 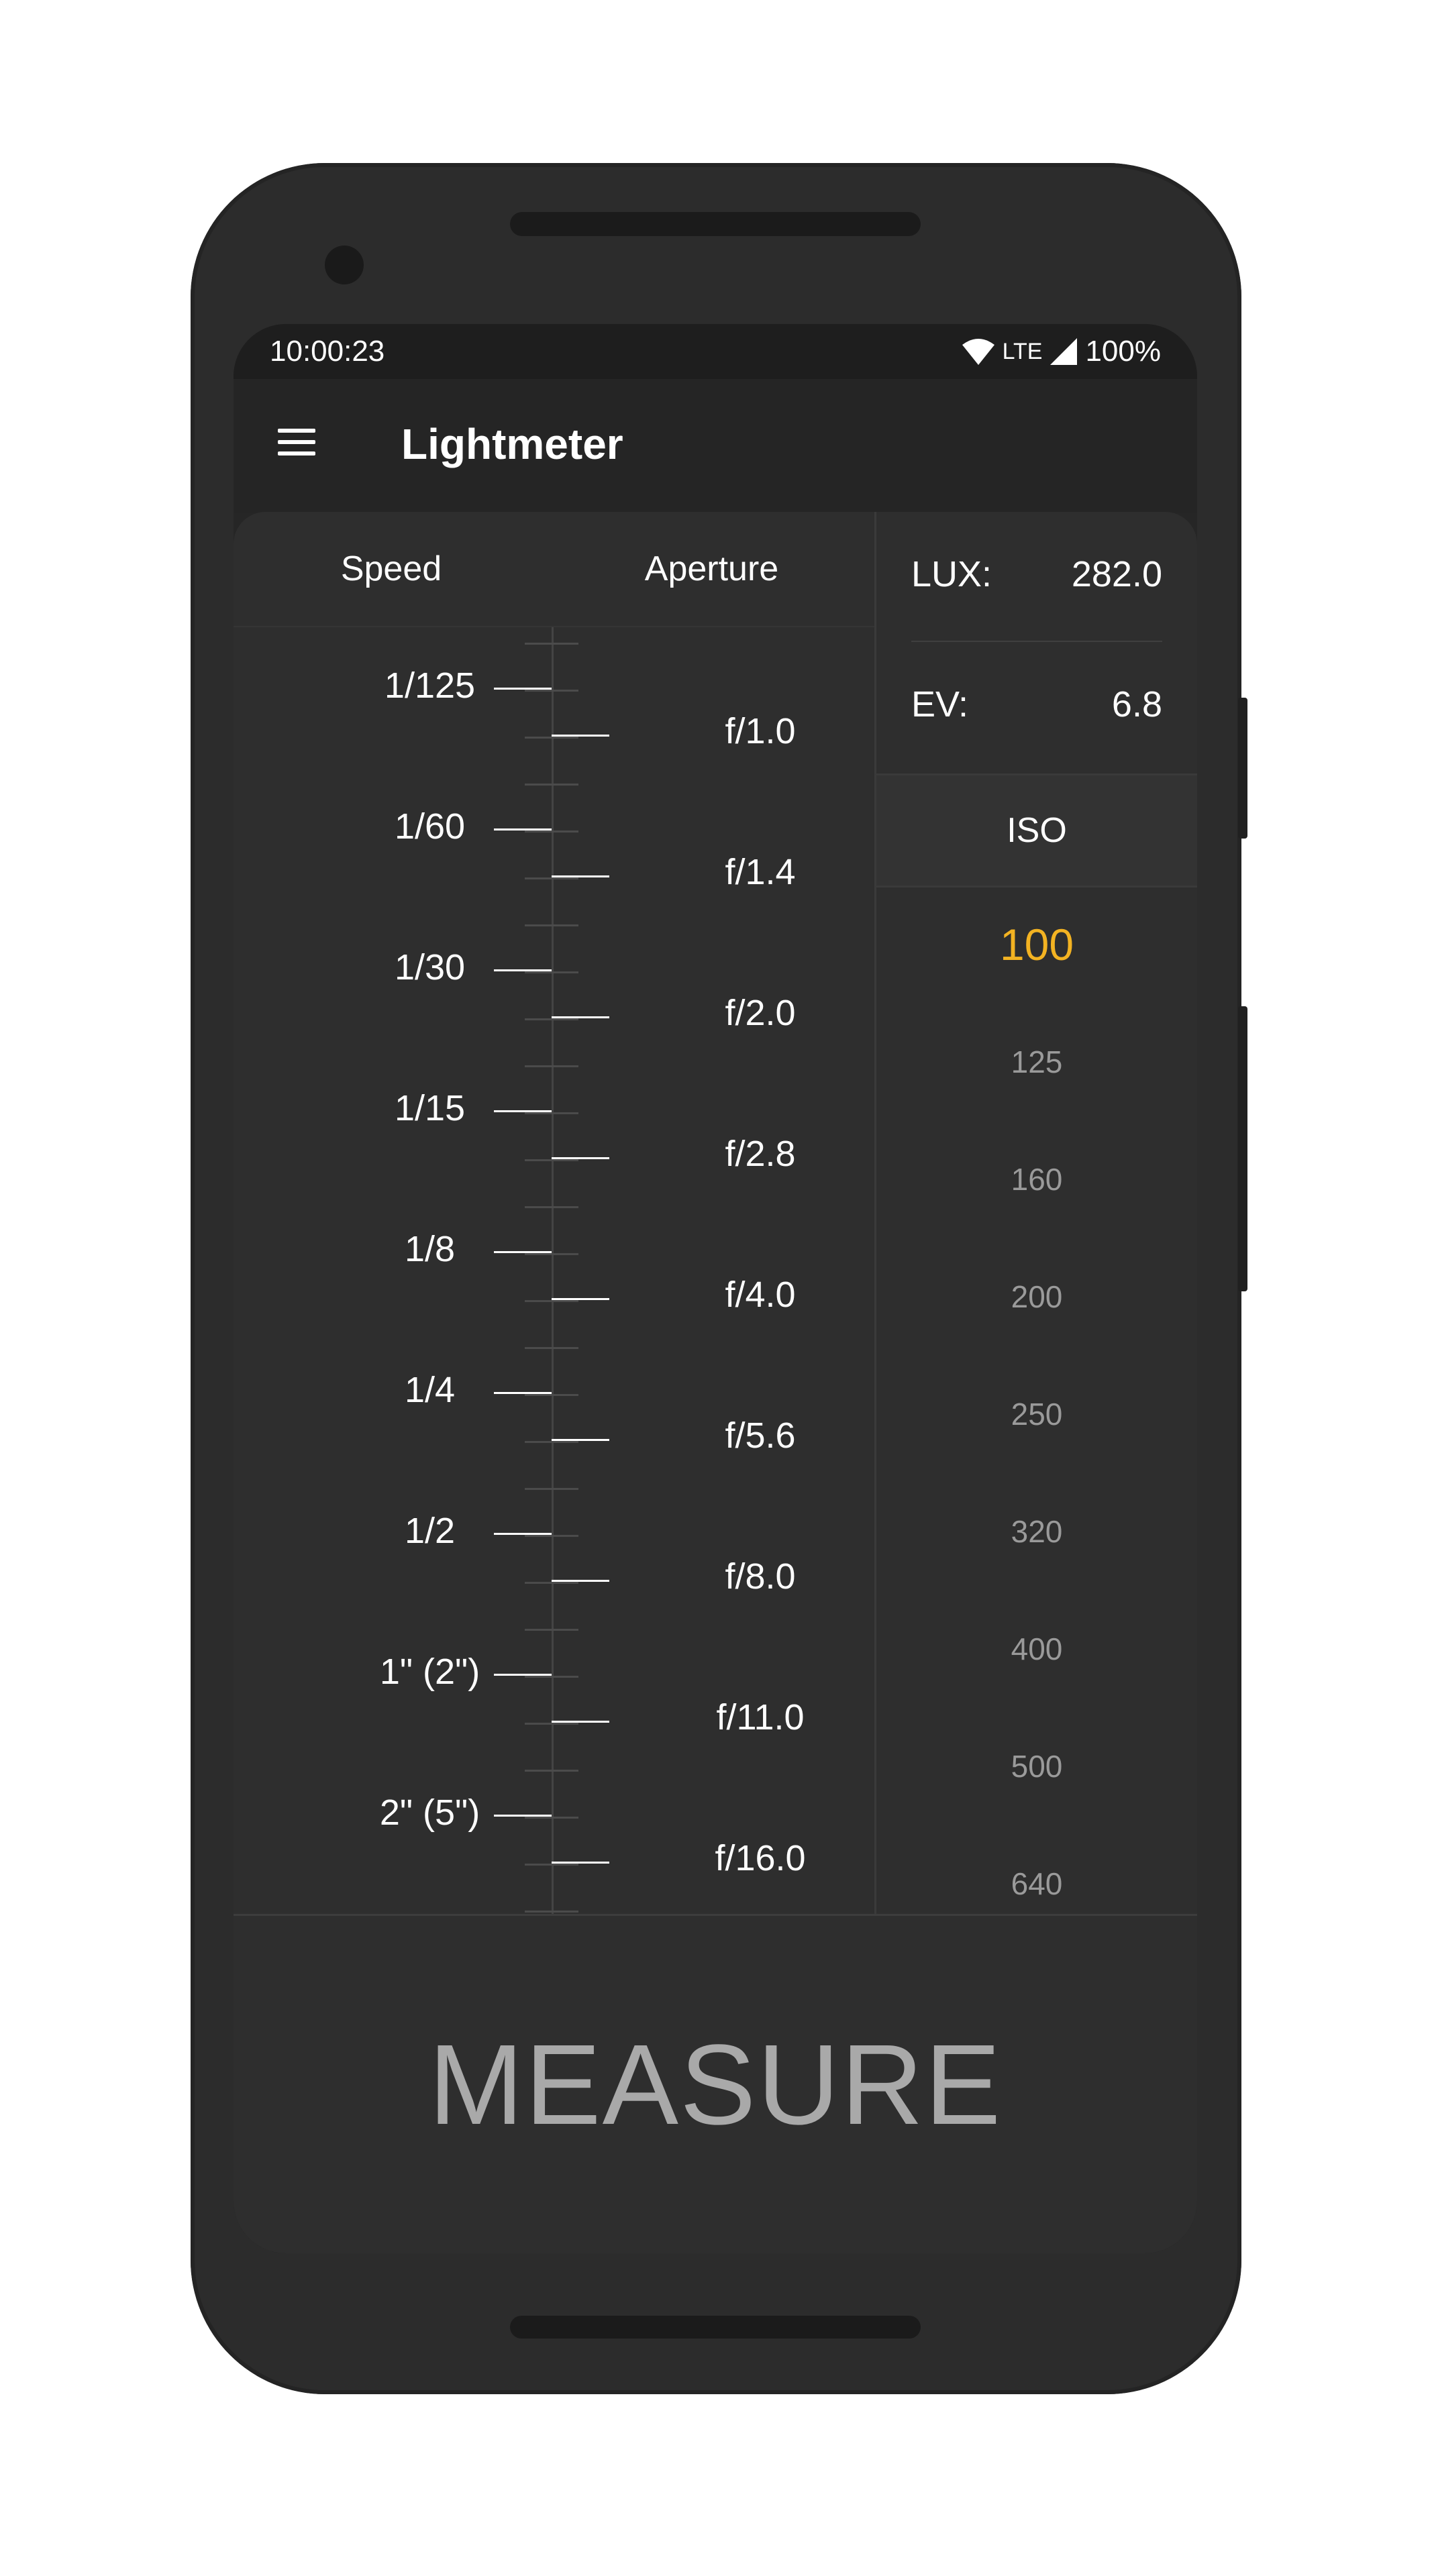 What do you see at coordinates (1123, 351) in the screenshot?
I see `battery-percent: 100%` at bounding box center [1123, 351].